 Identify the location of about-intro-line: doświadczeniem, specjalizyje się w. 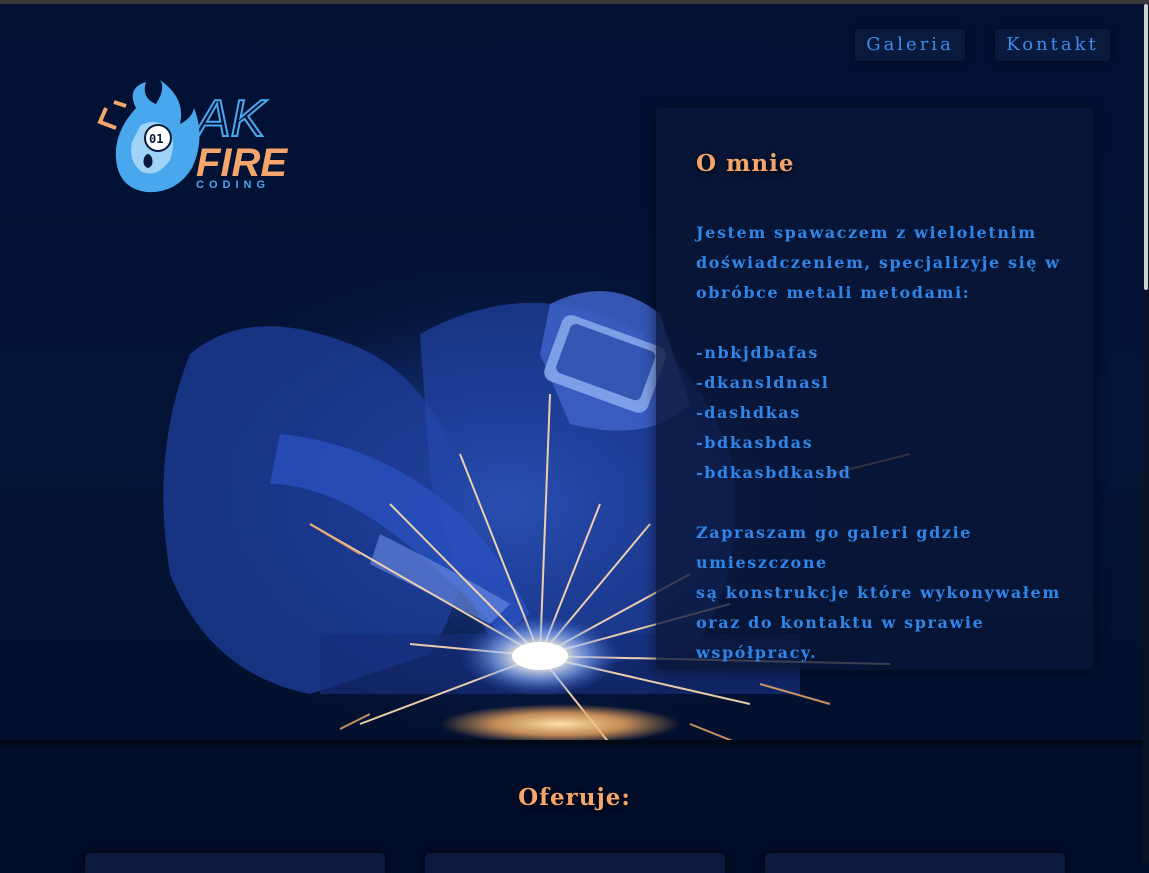
(878, 262).